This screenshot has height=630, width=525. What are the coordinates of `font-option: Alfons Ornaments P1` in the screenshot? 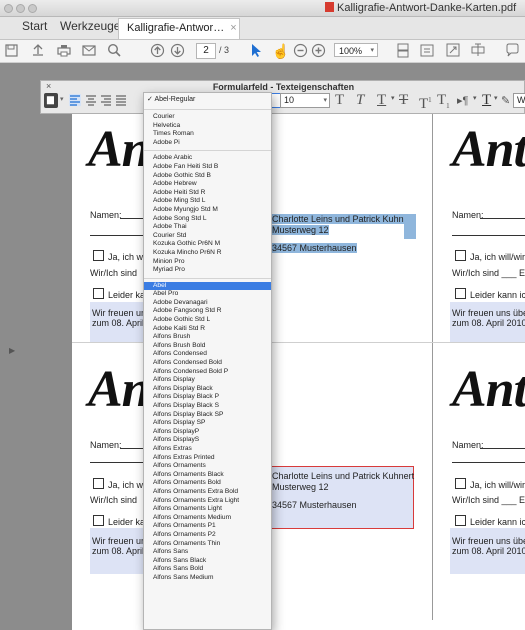 It's located at (207, 526).